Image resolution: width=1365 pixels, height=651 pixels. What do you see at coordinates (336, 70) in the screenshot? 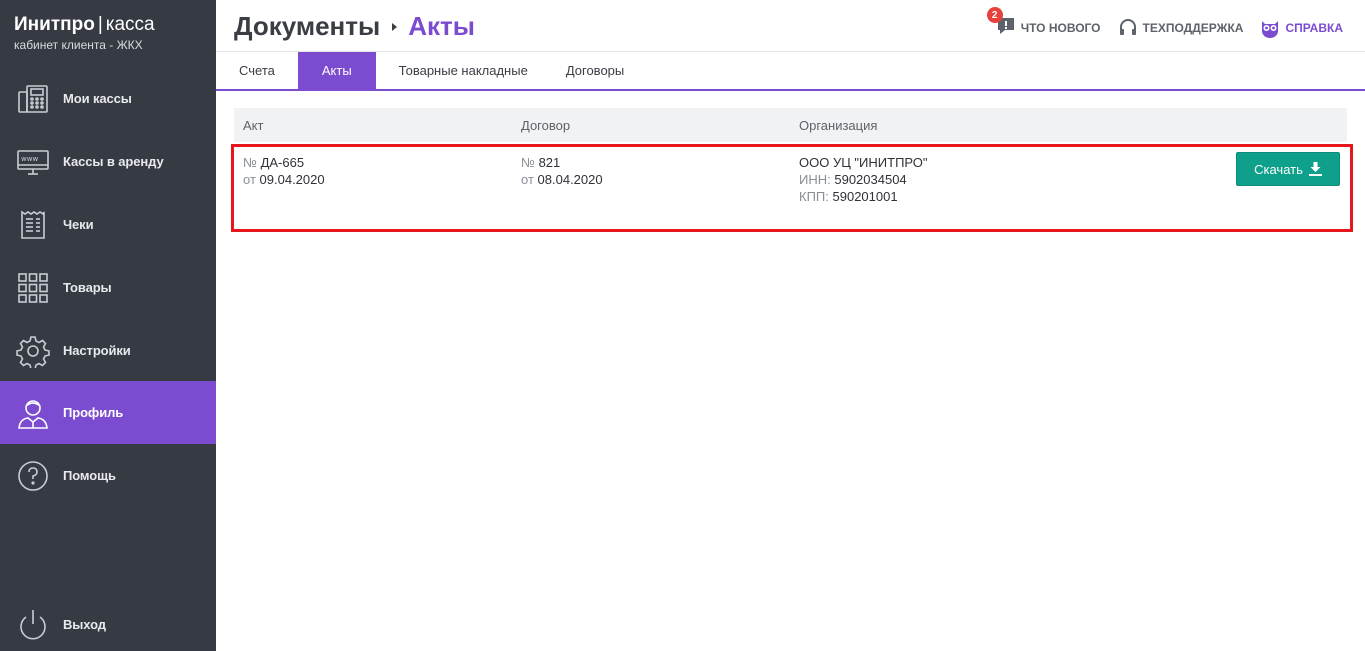
I see `tab-acts: Акты` at bounding box center [336, 70].